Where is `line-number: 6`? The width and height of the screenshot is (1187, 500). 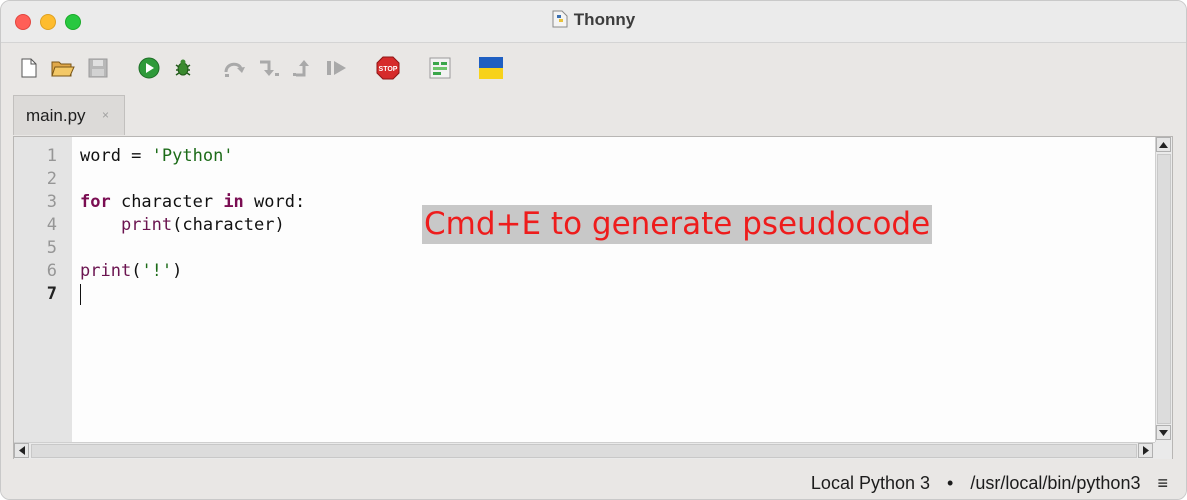
line-number: 6 is located at coordinates (51, 271).